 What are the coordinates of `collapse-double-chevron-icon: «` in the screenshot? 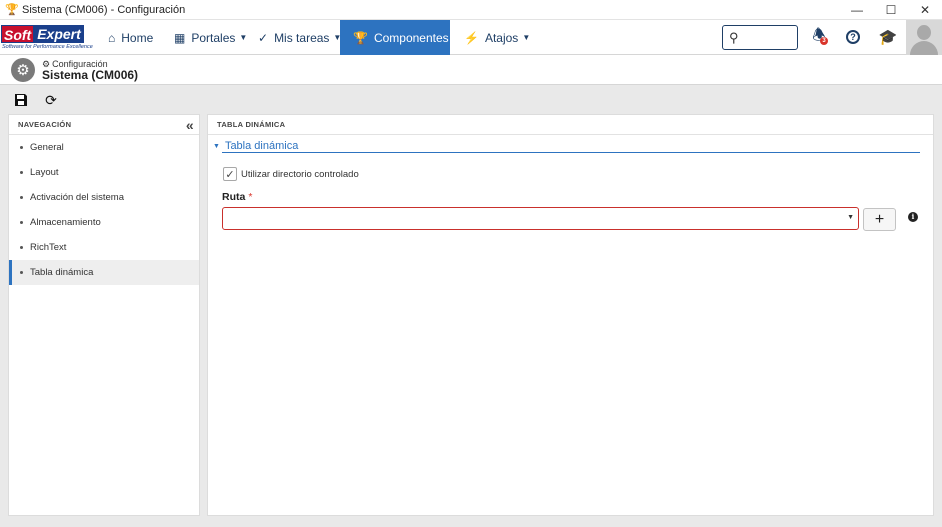 It's located at (190, 125).